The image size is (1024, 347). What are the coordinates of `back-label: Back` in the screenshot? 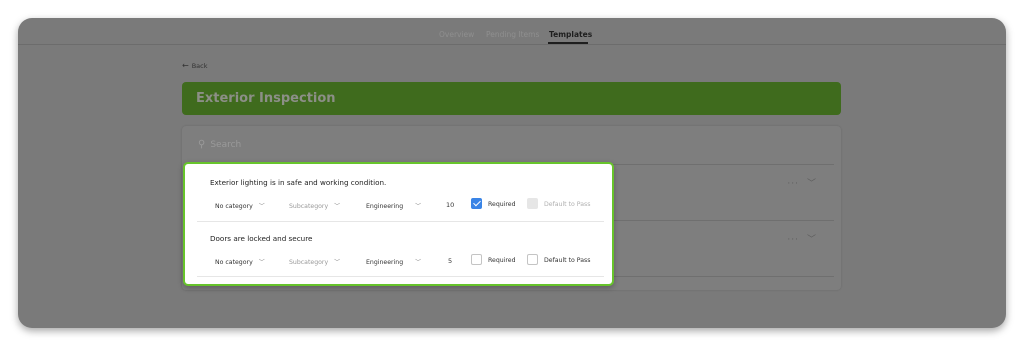 It's located at (199, 66).